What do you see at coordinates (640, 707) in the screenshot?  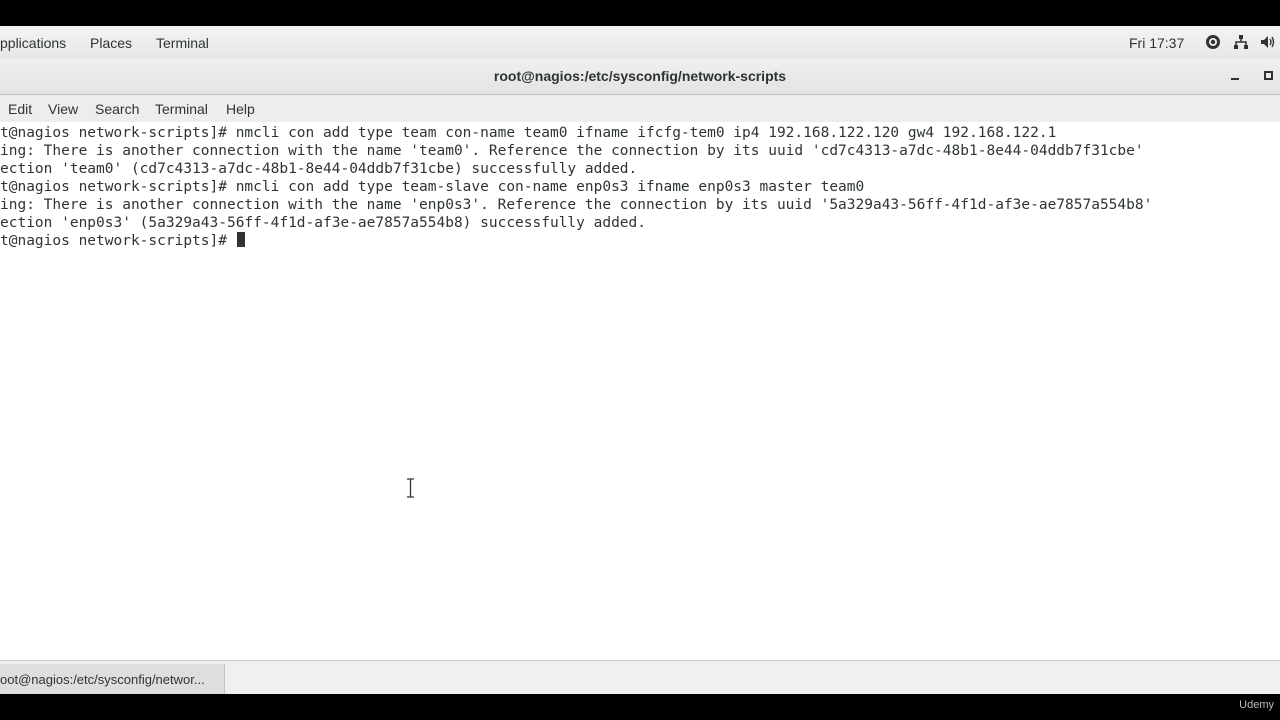 I see `bottom-letterbox: Udemy` at bounding box center [640, 707].